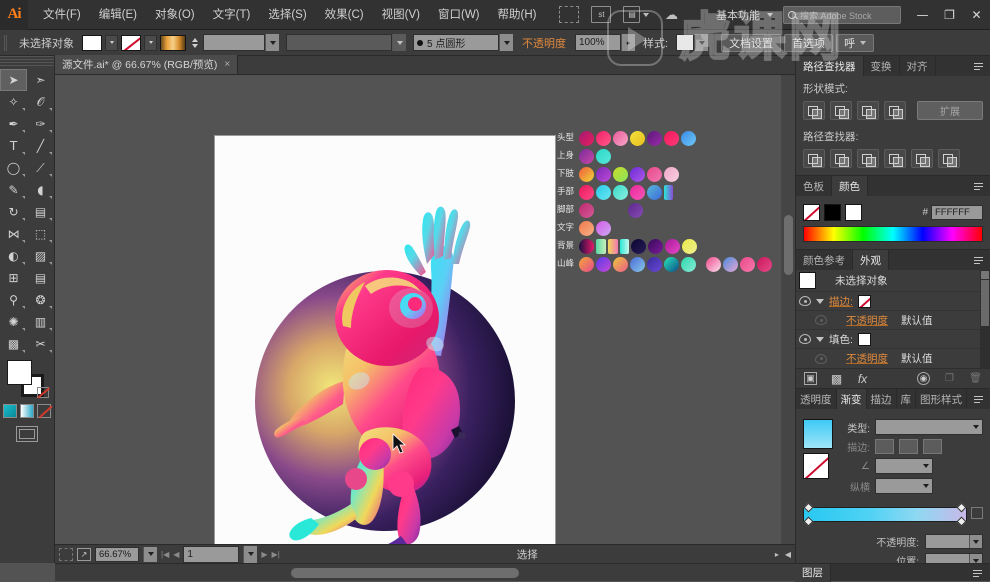  I want to click on exclude-button, so click(895, 110).